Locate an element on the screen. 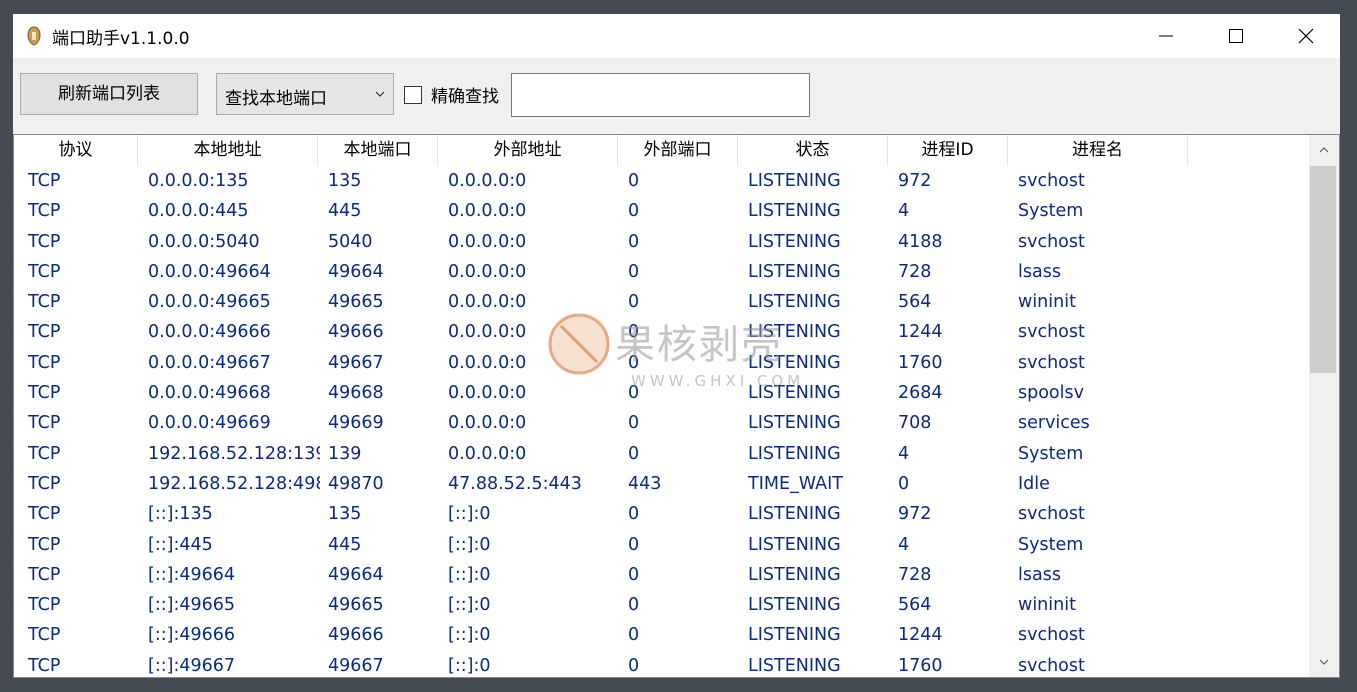  minimize-icon is located at coordinates (1166, 36).